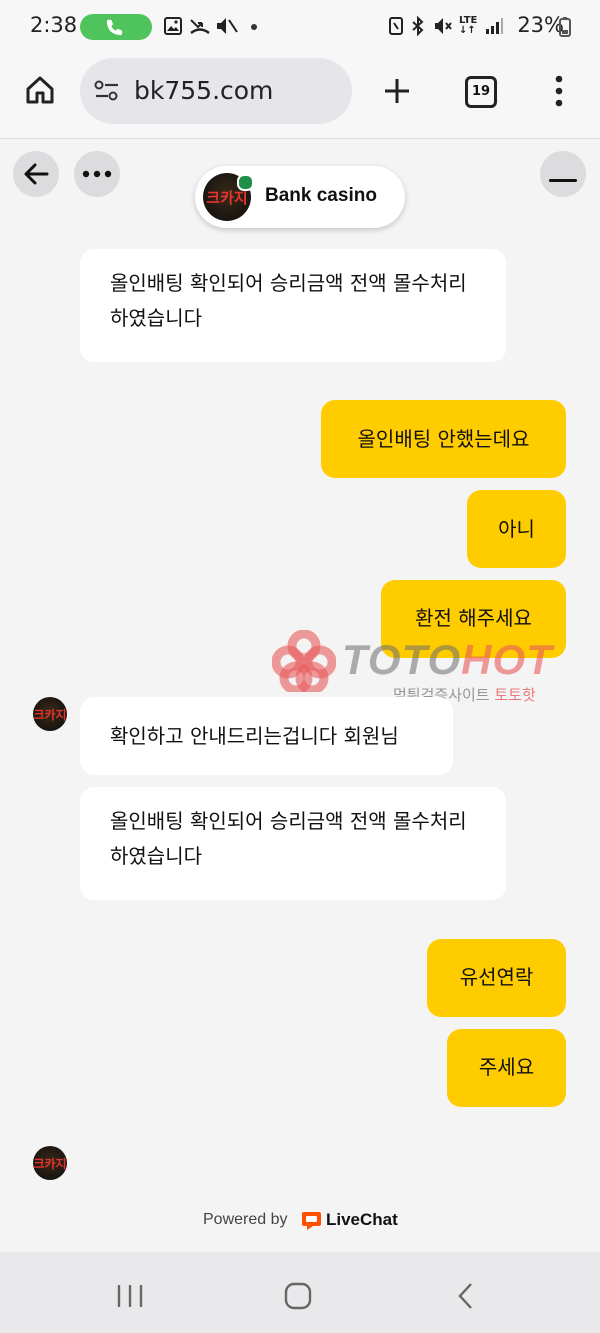 The image size is (600, 1333). I want to click on back-button, so click(36, 174).